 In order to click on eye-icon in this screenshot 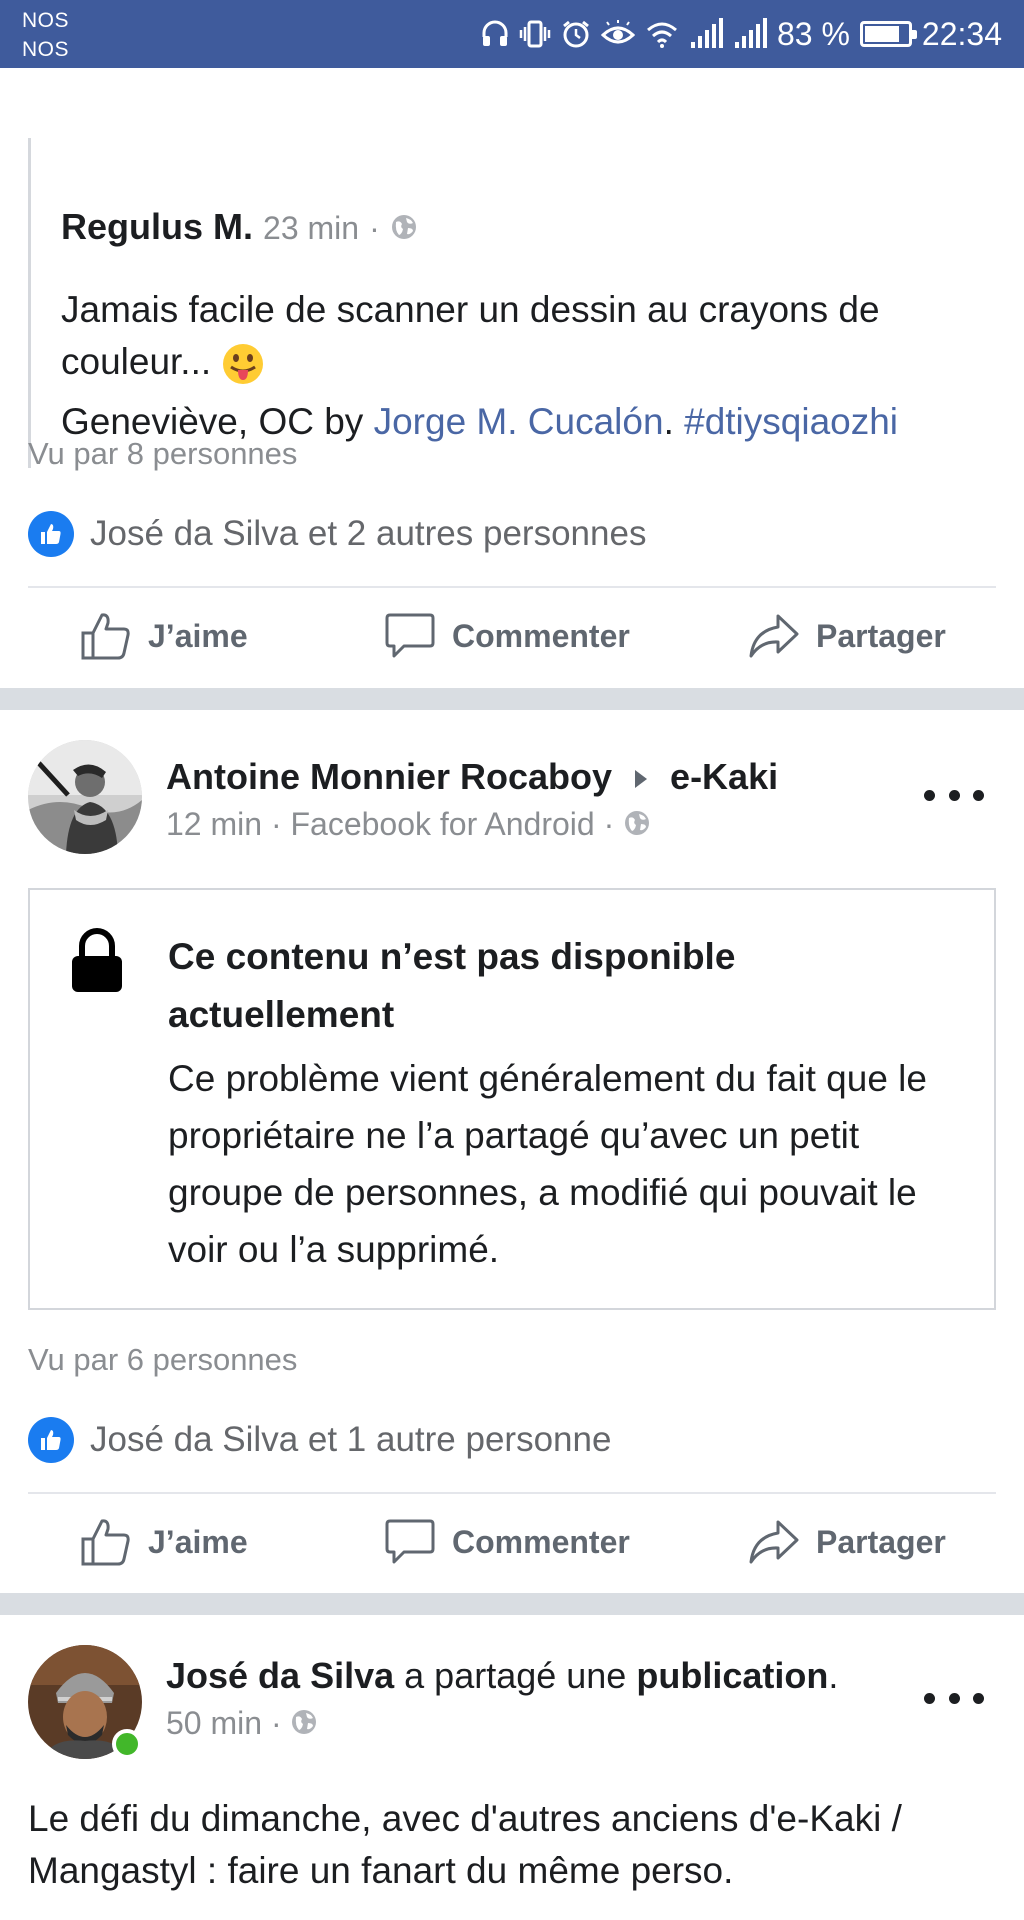, I will do `click(617, 34)`.